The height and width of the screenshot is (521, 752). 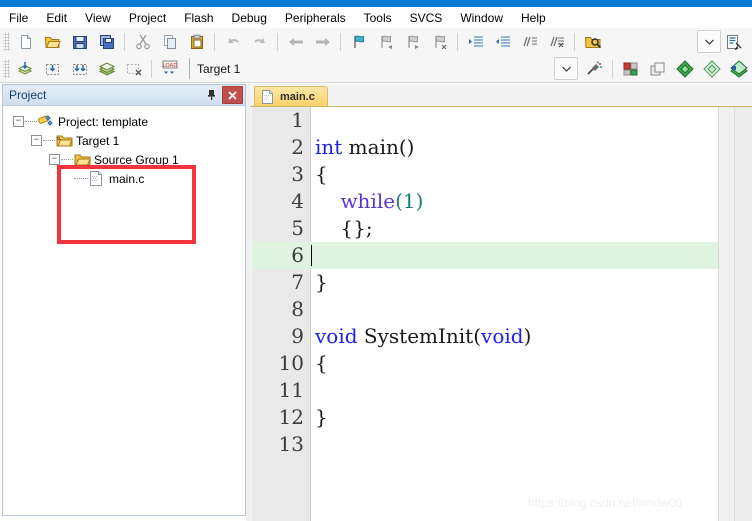 I want to click on code-line: 13, so click(x=485, y=444).